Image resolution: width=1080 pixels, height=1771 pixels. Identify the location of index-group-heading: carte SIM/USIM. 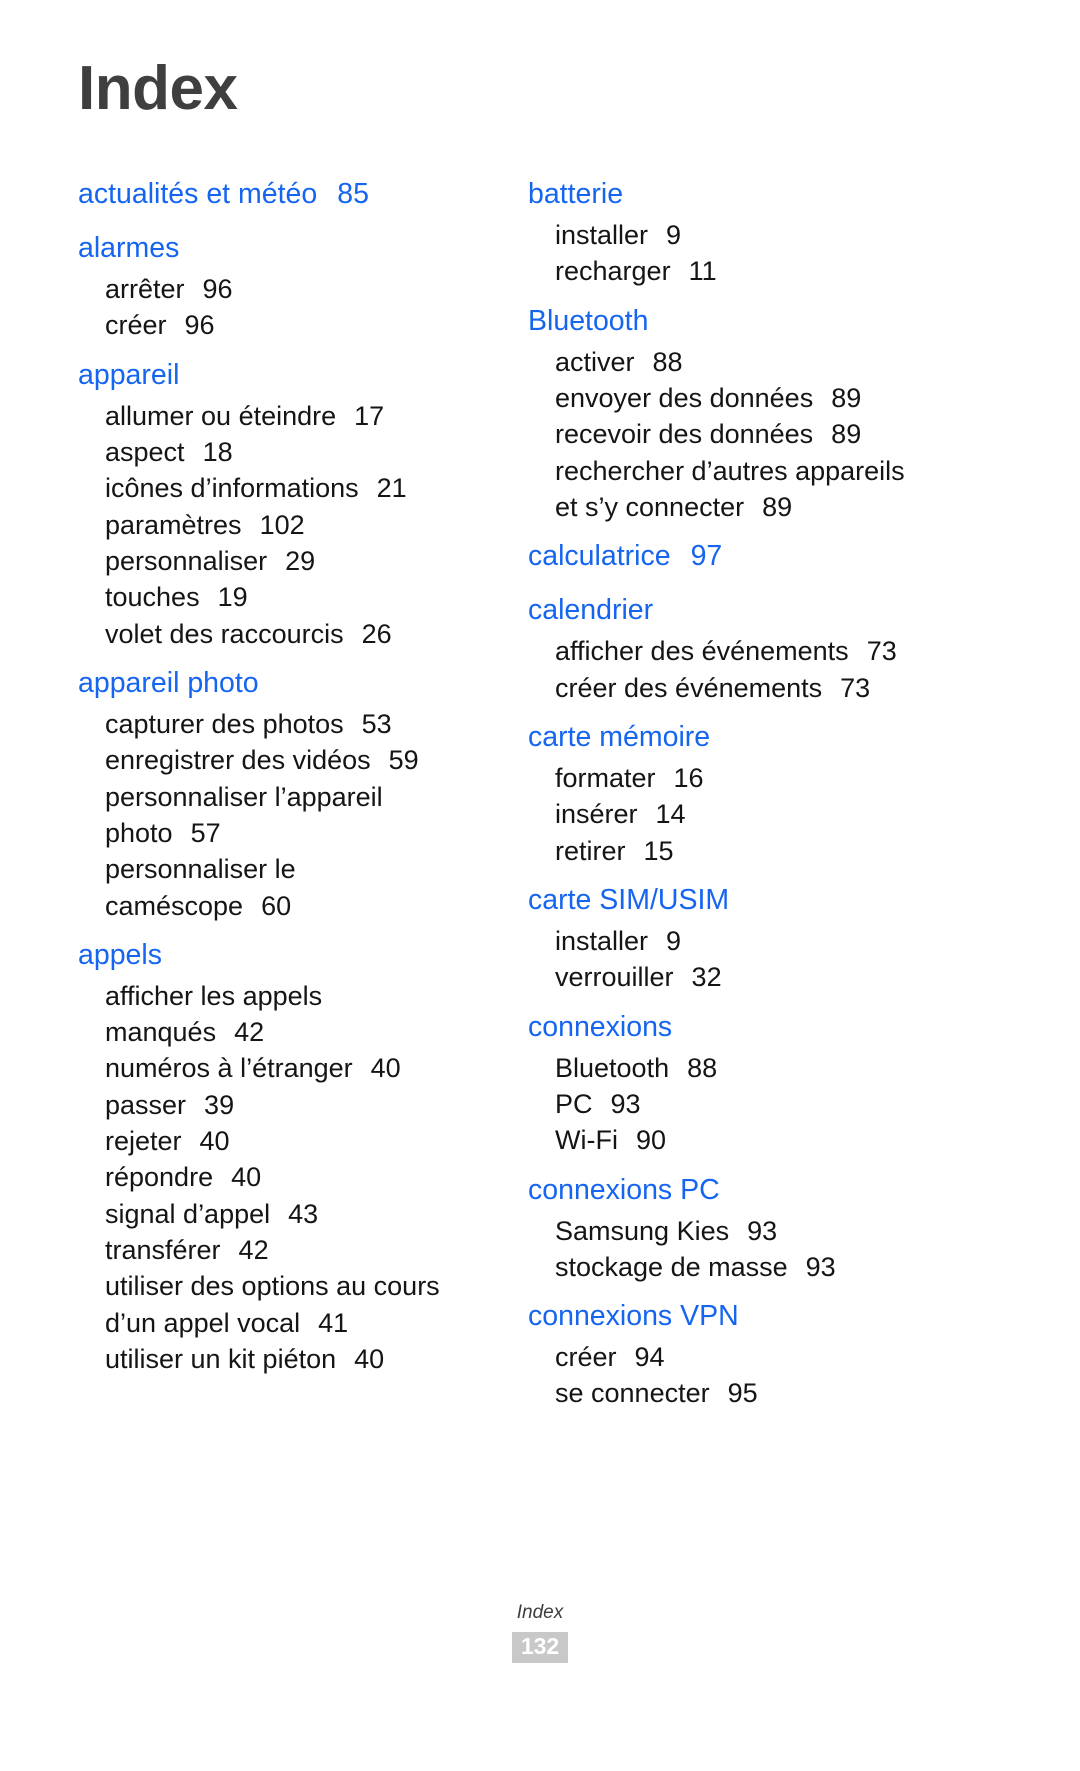
(768, 900).